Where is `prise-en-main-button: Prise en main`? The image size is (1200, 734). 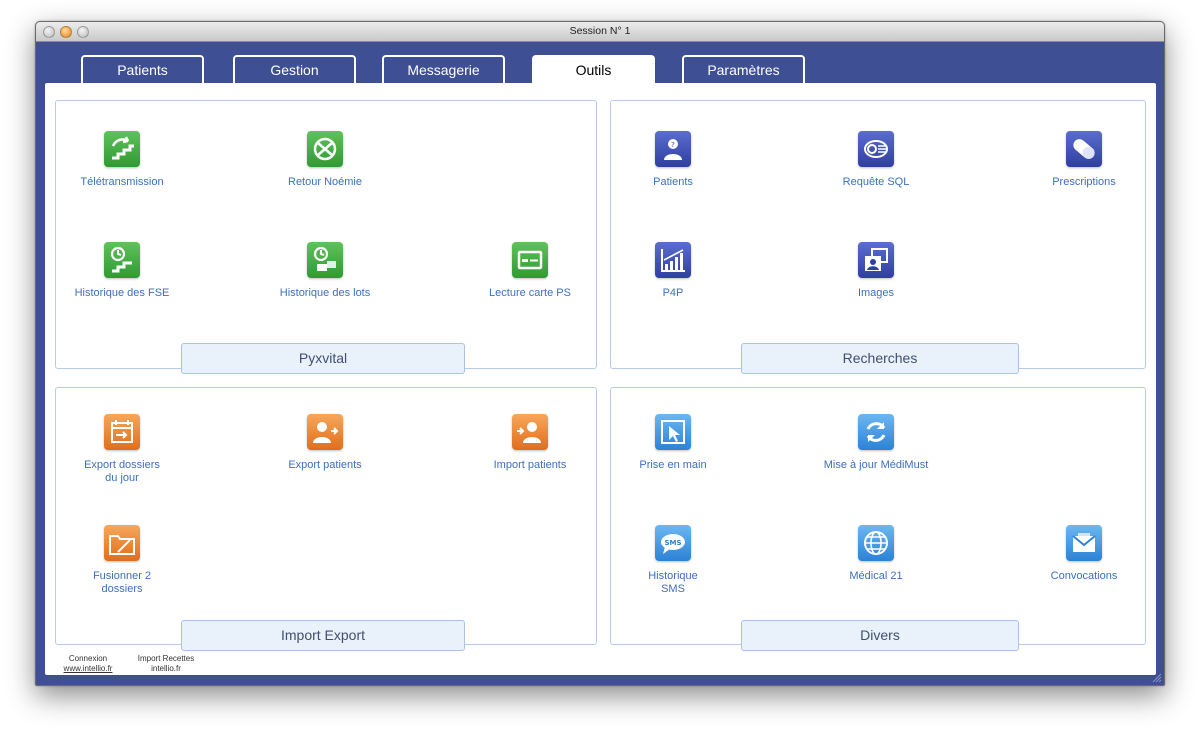
prise-en-main-button: Prise en main is located at coordinates (673, 443).